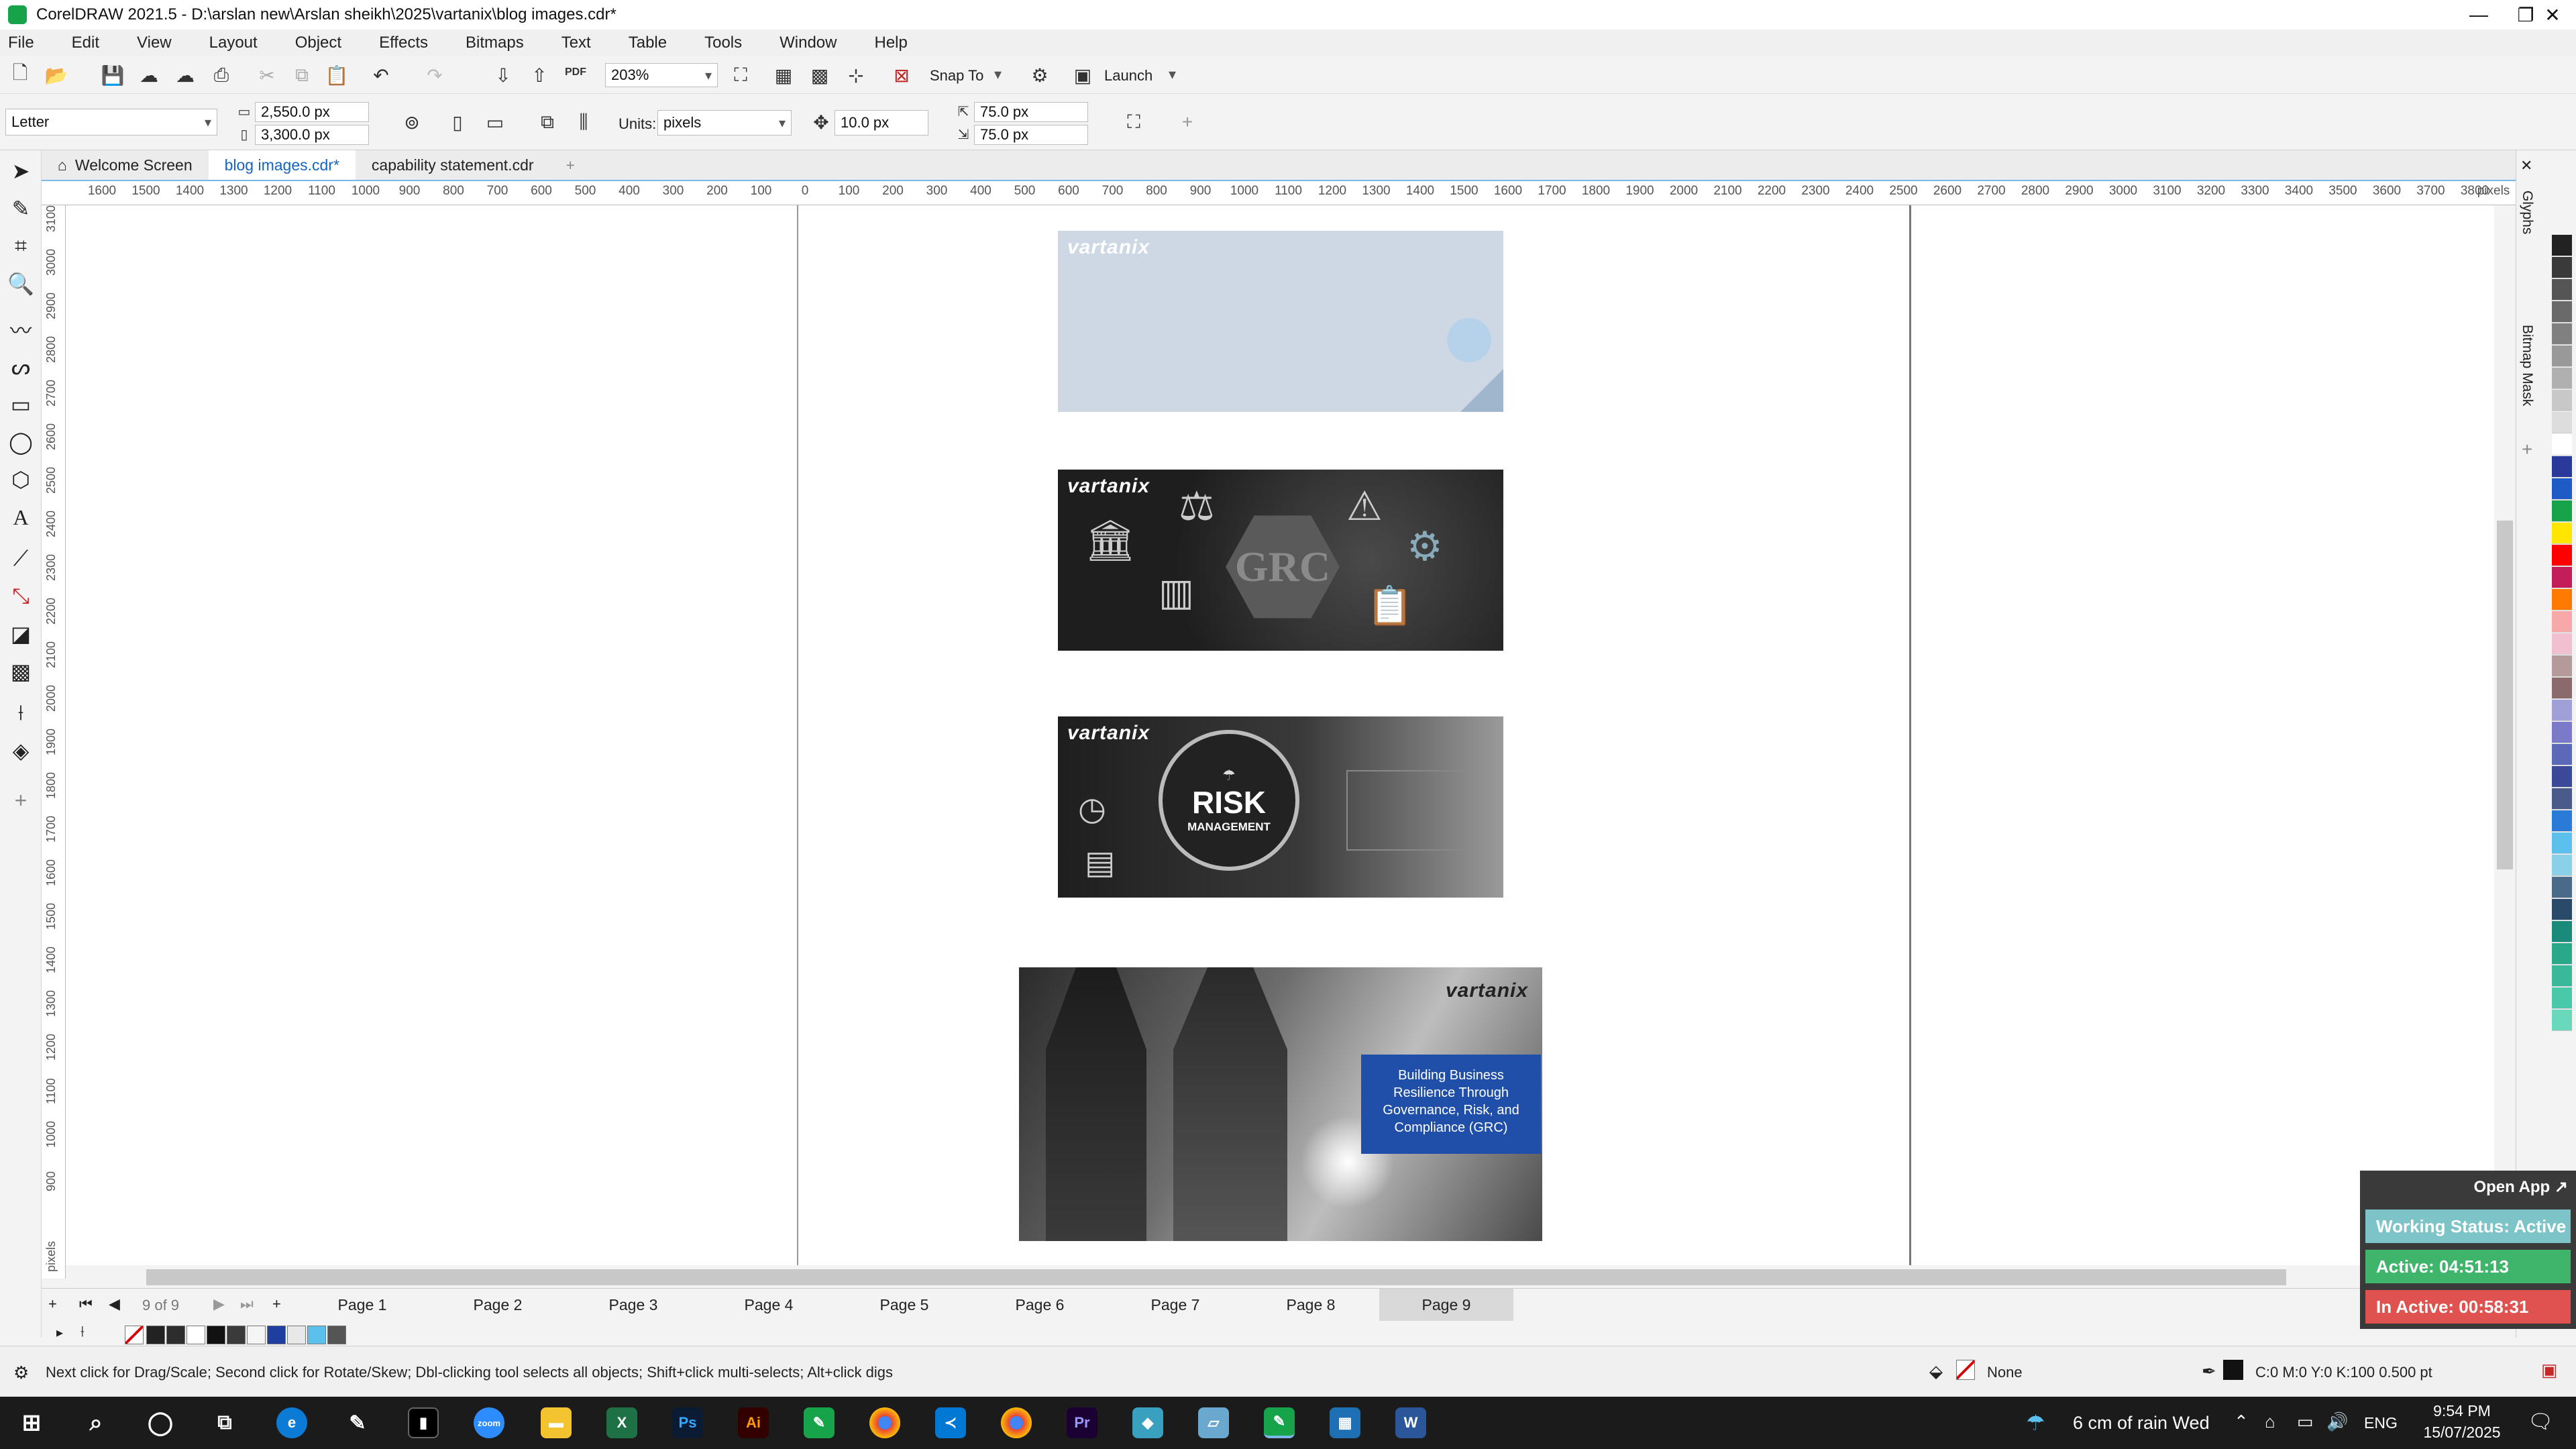 Image resolution: width=2576 pixels, height=1449 pixels. Describe the element at coordinates (956, 76) in the screenshot. I see `snap-to-dropdown: Snap To` at that location.